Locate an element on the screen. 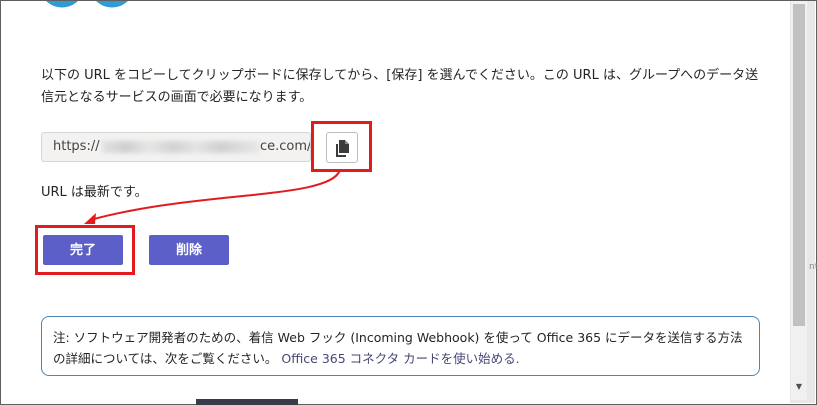 Image resolution: width=817 pixels, height=405 pixels. url-suffix: ce.com/we is located at coordinates (285, 146).